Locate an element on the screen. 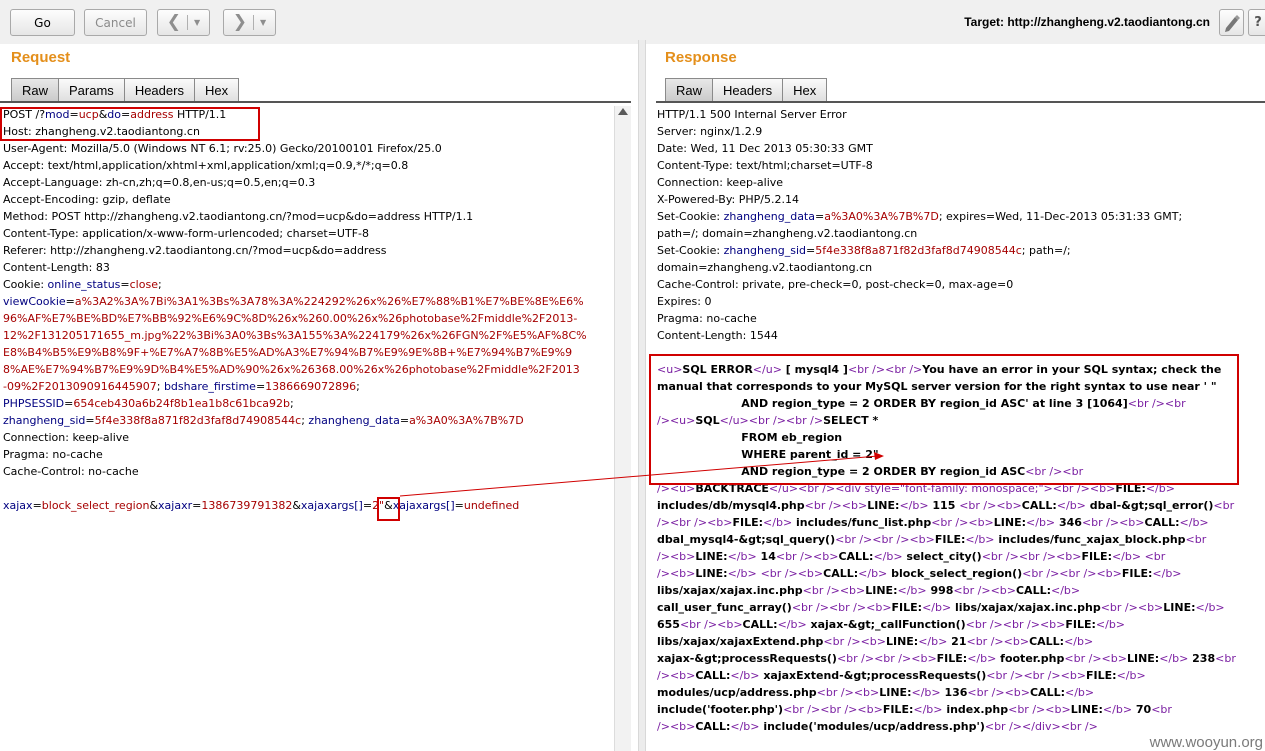 This screenshot has height=751, width=1265. request-text: undefined is located at coordinates (491, 505).